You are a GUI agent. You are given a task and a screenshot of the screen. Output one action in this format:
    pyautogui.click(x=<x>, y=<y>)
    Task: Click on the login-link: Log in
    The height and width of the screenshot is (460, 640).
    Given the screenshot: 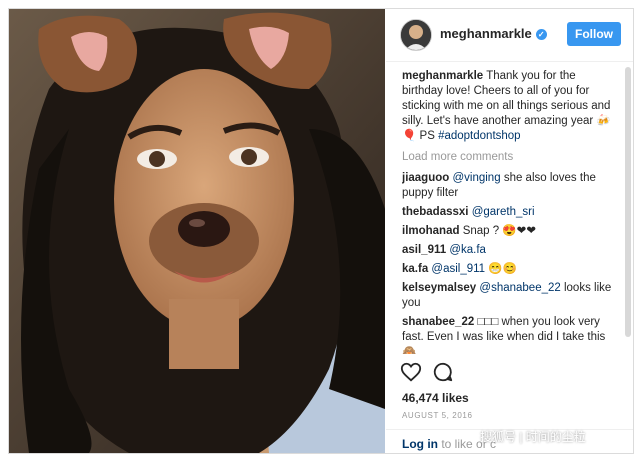 What is the action you would take?
    pyautogui.click(x=420, y=444)
    